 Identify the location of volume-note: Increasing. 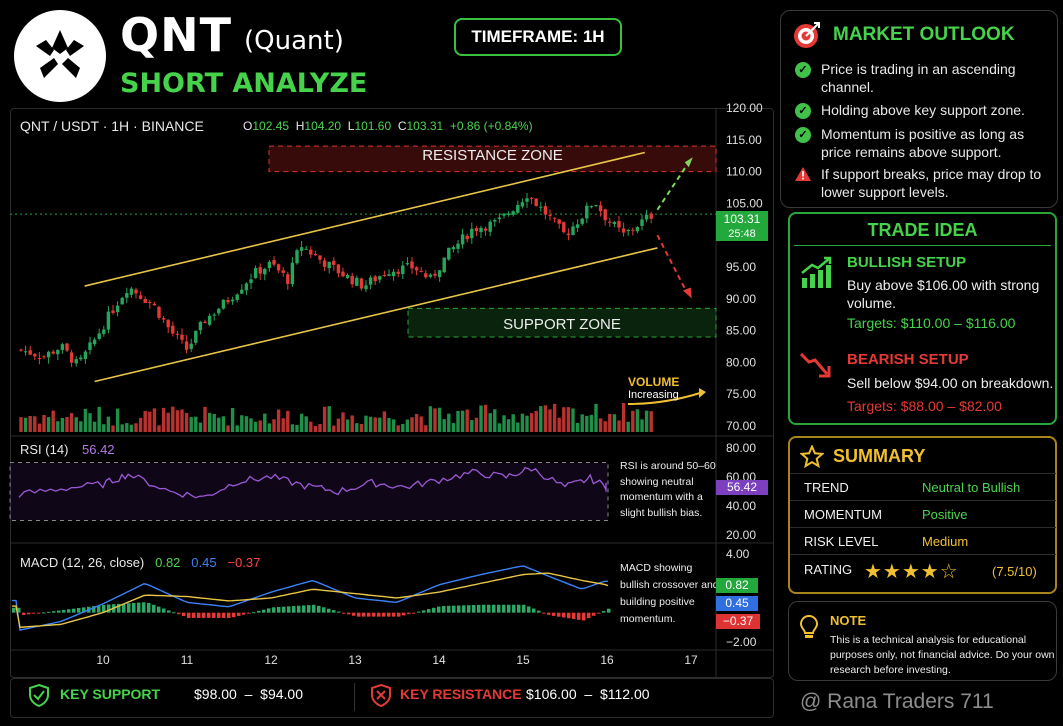
(653, 395).